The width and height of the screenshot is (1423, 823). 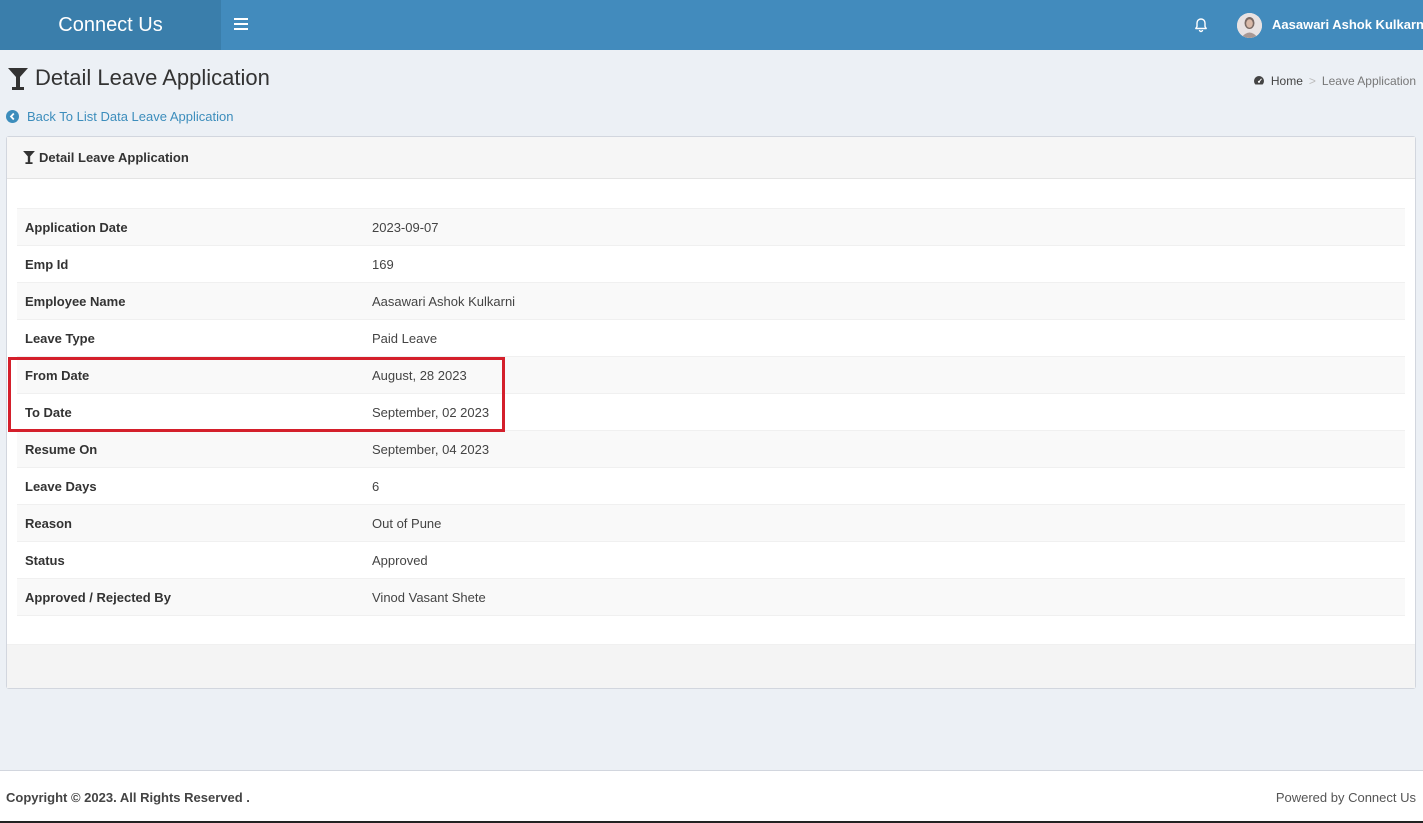 I want to click on detail-value: Out of Pune, so click(x=884, y=523).